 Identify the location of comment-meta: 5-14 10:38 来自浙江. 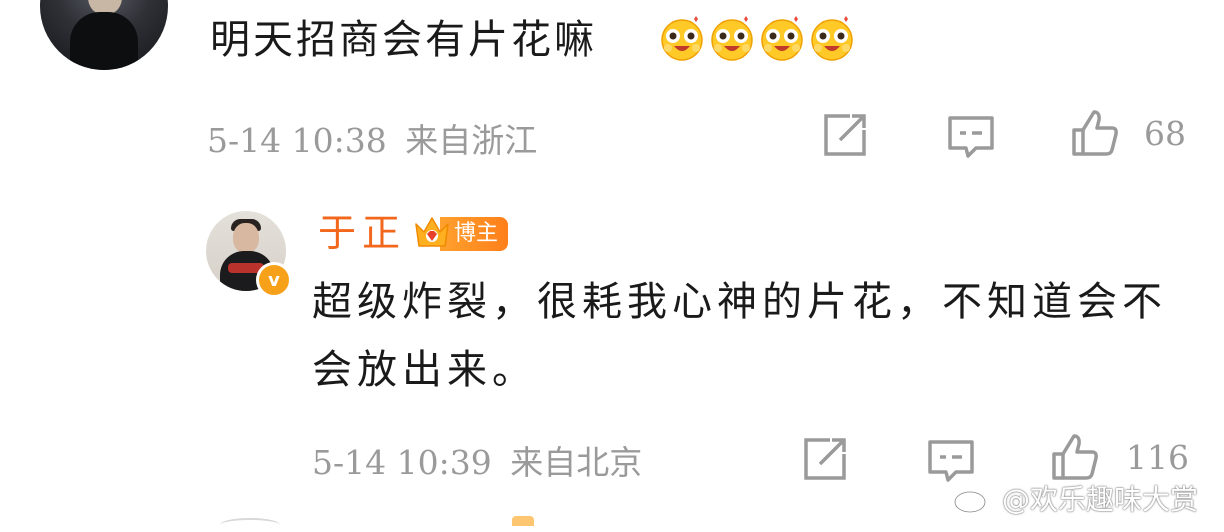
(372, 138).